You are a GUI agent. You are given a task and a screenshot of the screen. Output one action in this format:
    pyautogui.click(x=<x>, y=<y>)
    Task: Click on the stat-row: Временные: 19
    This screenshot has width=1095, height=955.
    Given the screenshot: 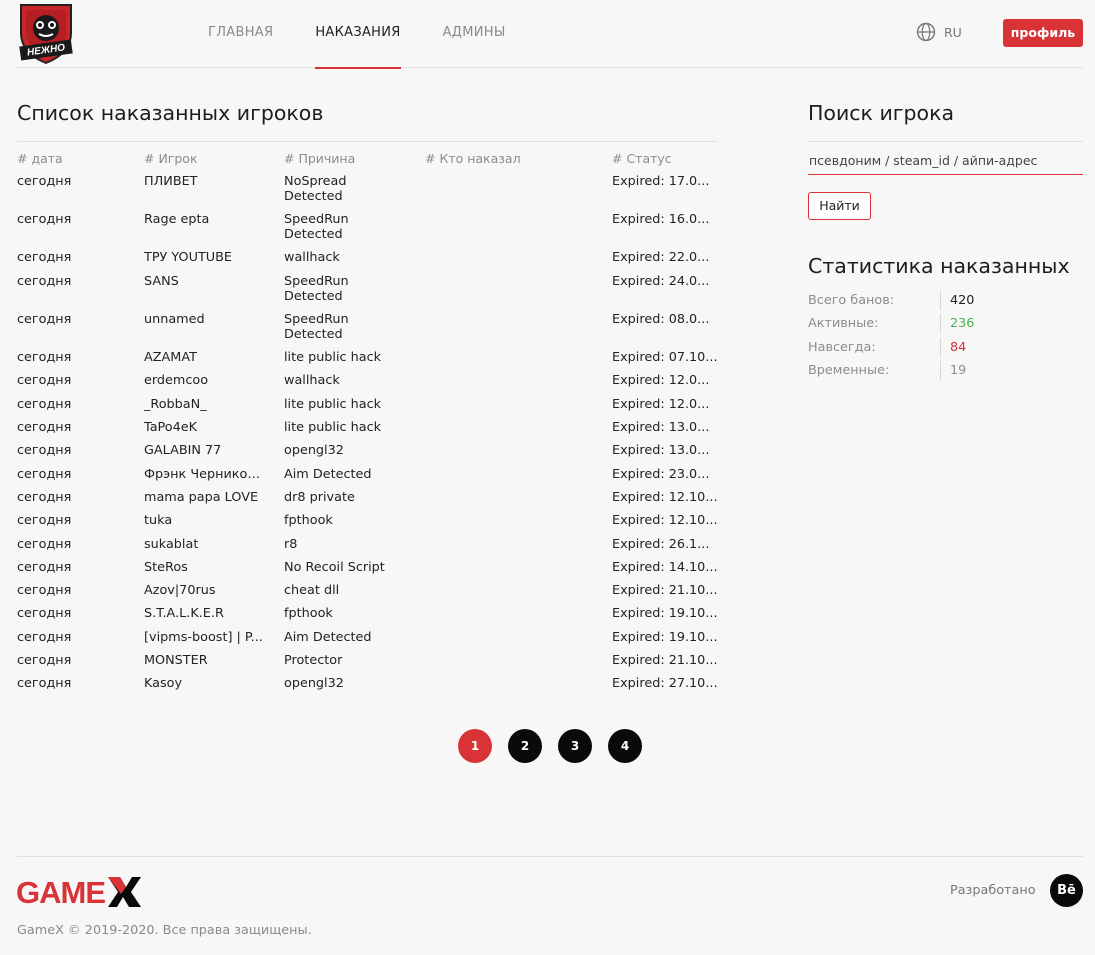 What is the action you would take?
    pyautogui.click(x=945, y=373)
    